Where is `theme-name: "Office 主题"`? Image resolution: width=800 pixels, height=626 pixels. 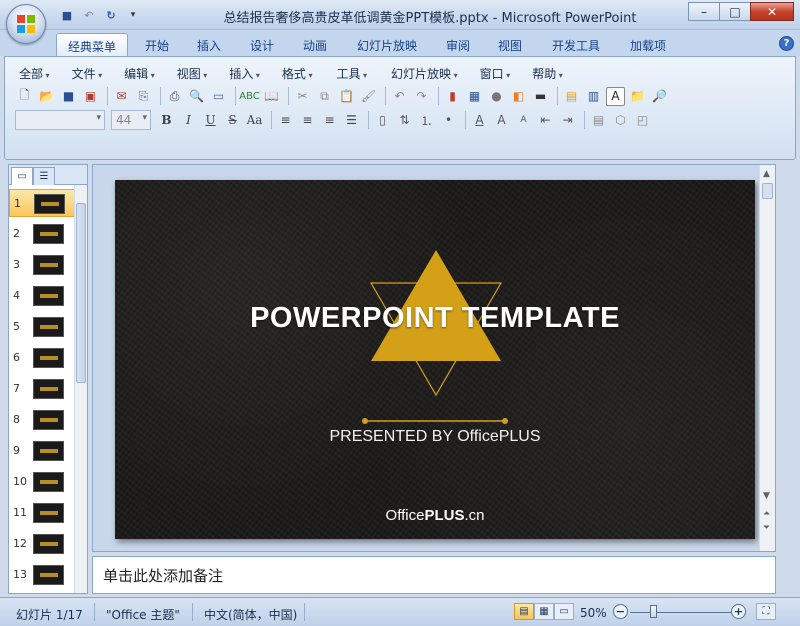 theme-name: "Office 主题" is located at coordinates (143, 614).